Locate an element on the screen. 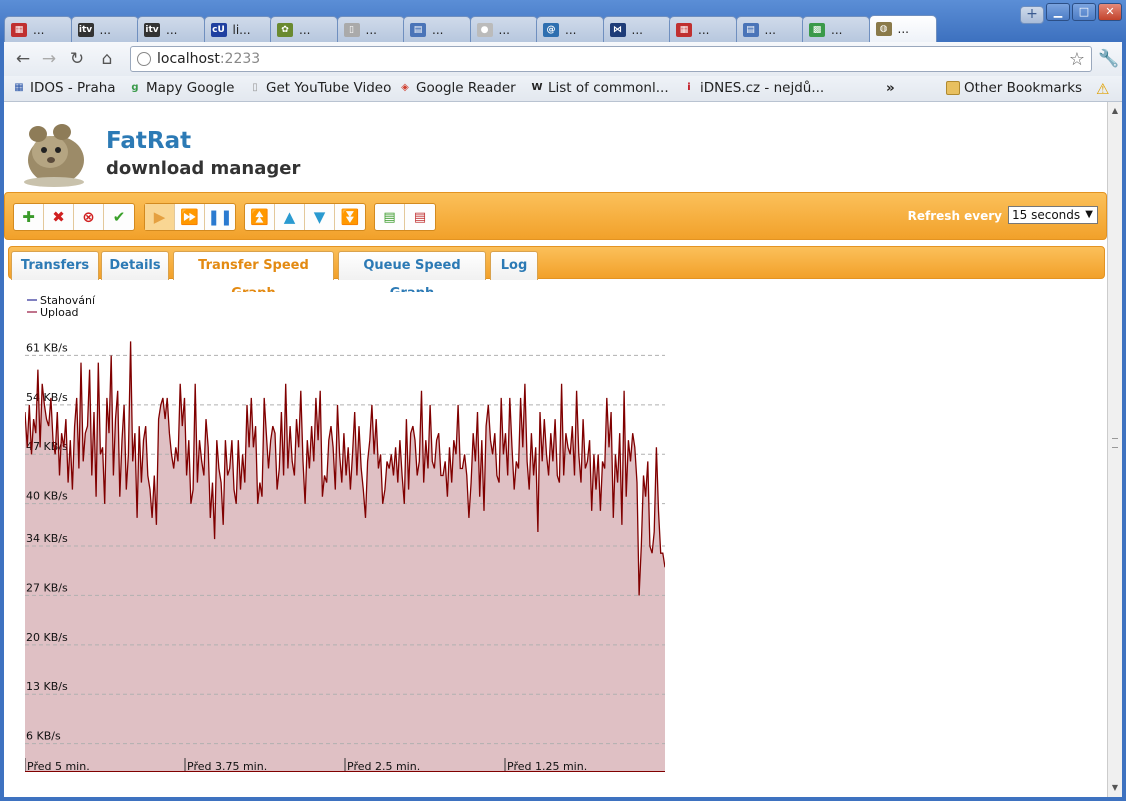  scroll-grip is located at coordinates (1115, 443).